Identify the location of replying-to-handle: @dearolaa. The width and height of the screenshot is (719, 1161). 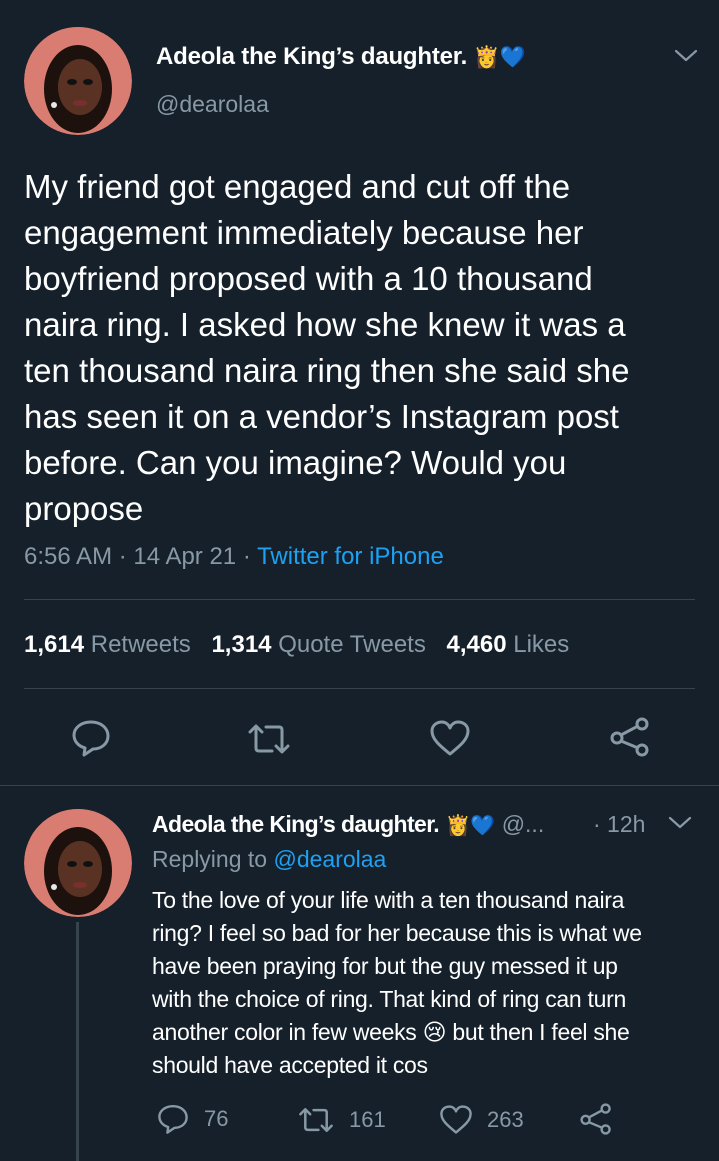
(329, 859).